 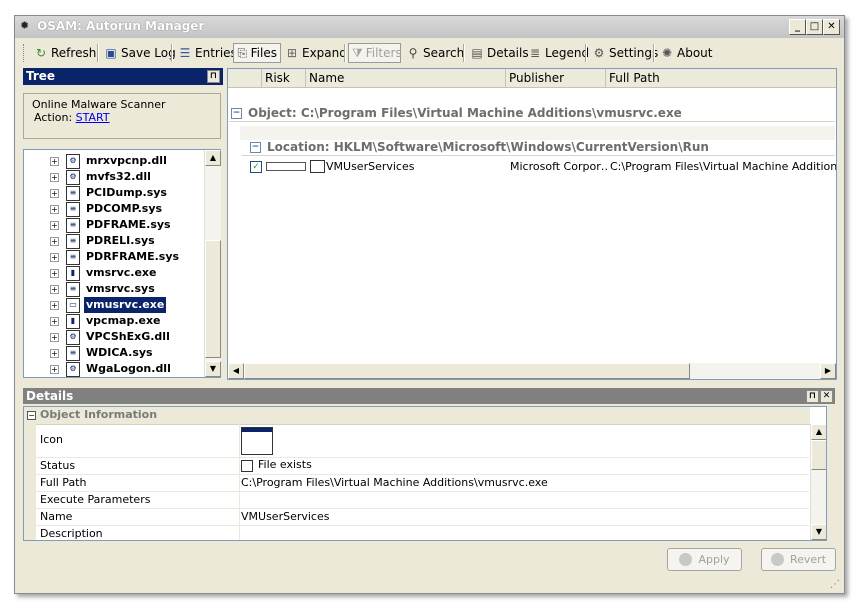 What do you see at coordinates (73, 273) in the screenshot?
I see `exe-icon: ▮` at bounding box center [73, 273].